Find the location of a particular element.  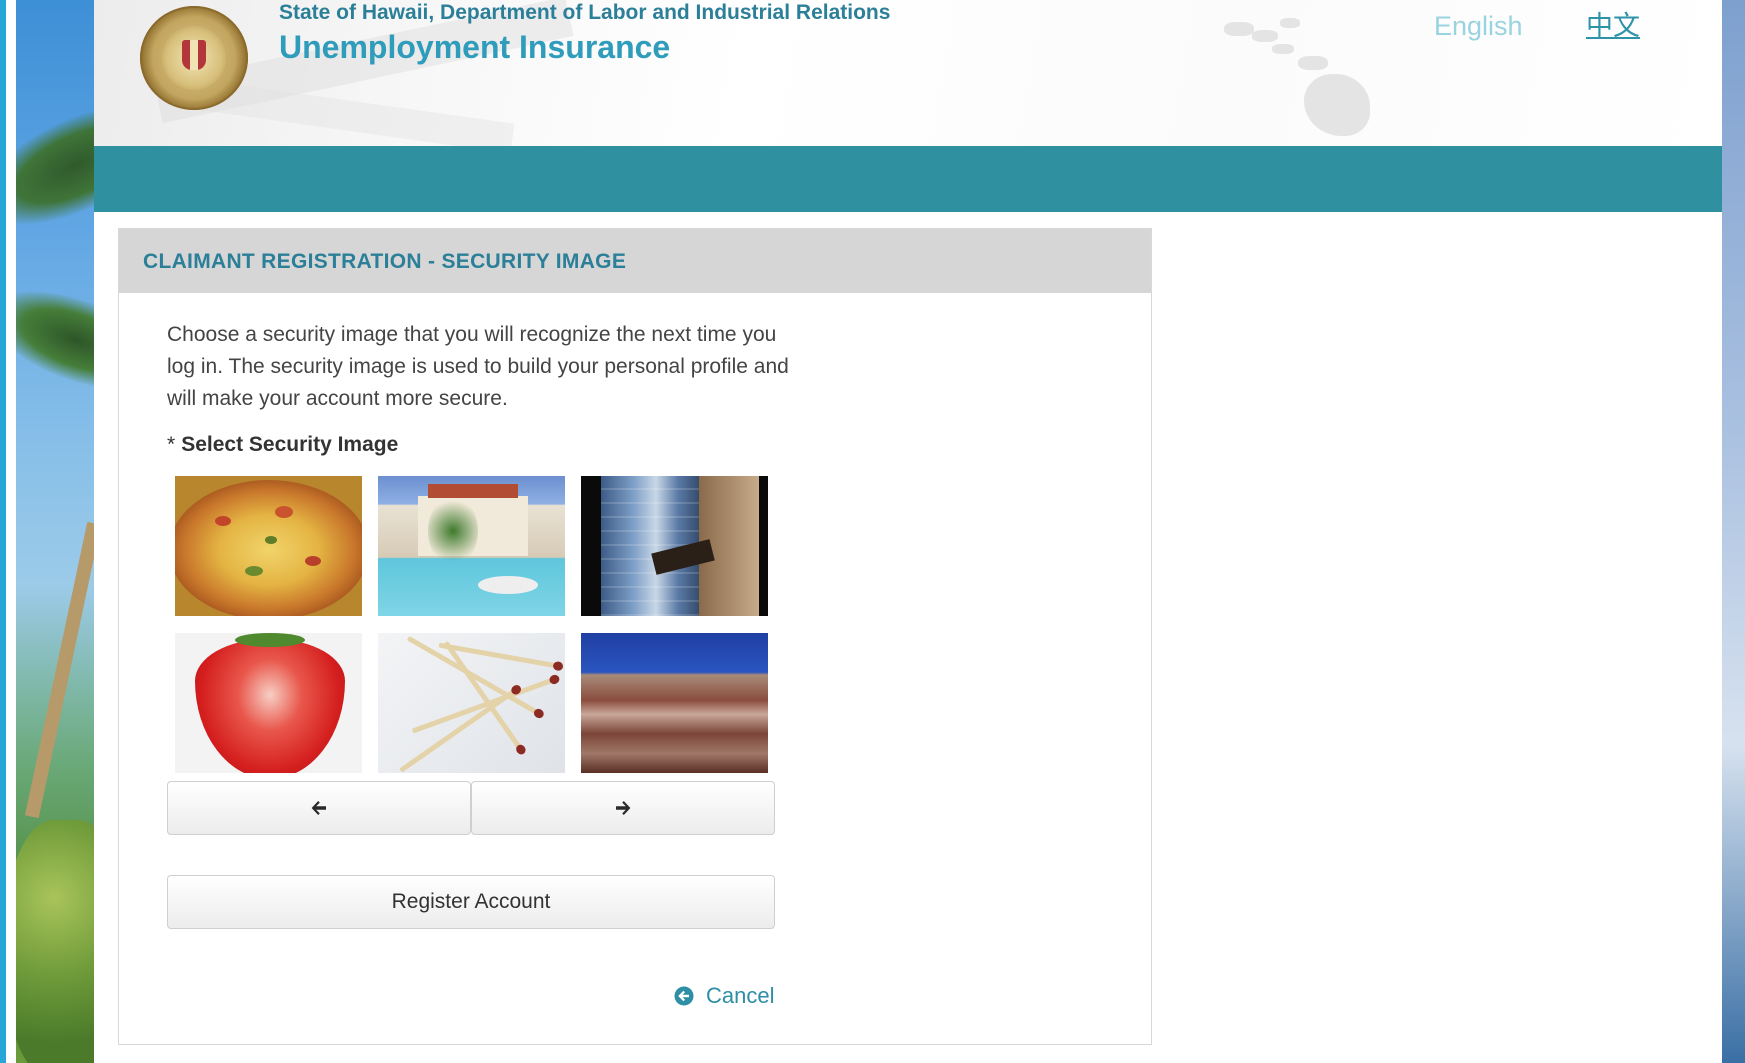

select-security-image-label: * Select Security Image is located at coordinates (282, 445).